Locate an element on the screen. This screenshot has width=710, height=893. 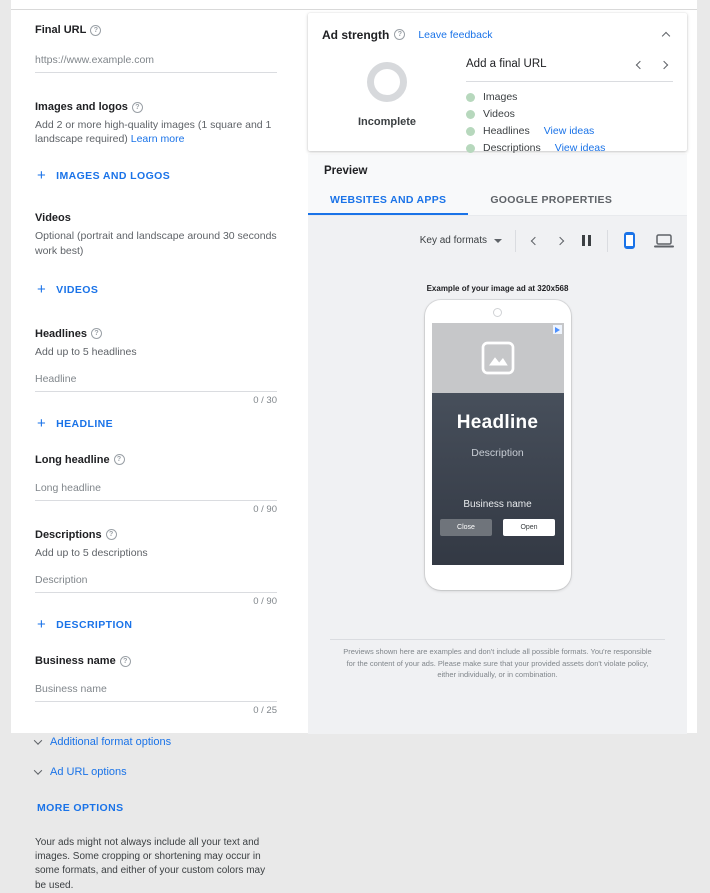
pause-preview-button is located at coordinates (586, 240).